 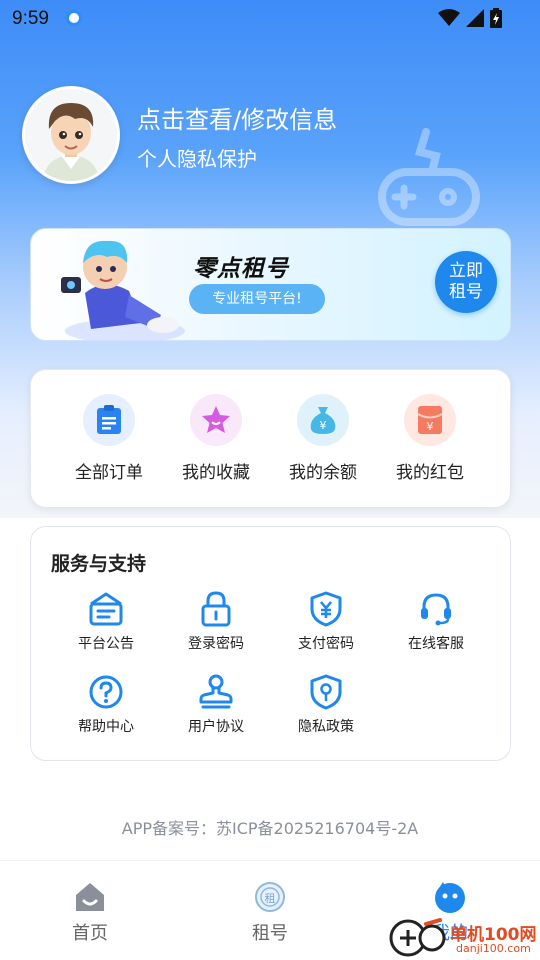 I want to click on watermark: 单机100网 danji100.com, so click(x=464, y=937).